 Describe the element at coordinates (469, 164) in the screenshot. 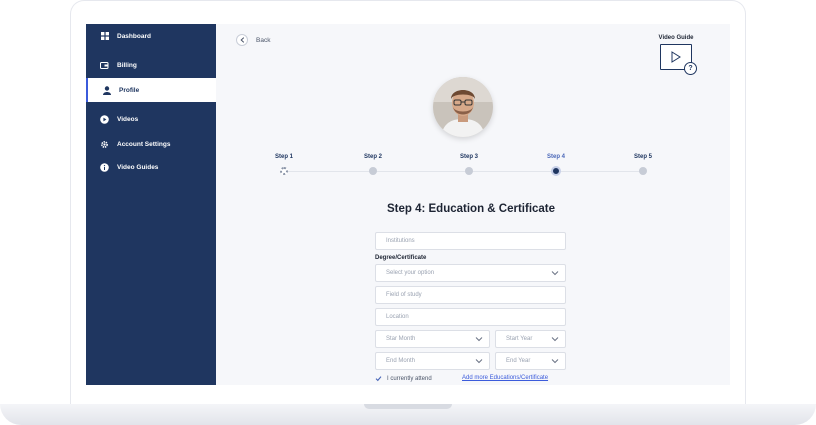

I see `step-3: Step 3` at that location.